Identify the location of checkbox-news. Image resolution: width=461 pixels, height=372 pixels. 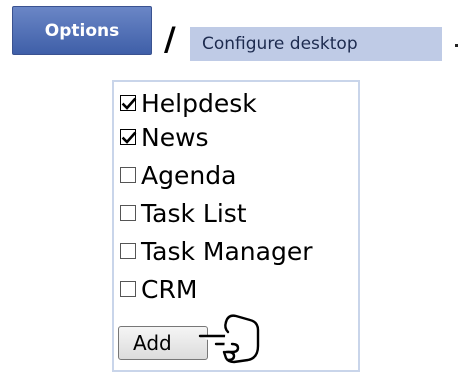
(128, 137).